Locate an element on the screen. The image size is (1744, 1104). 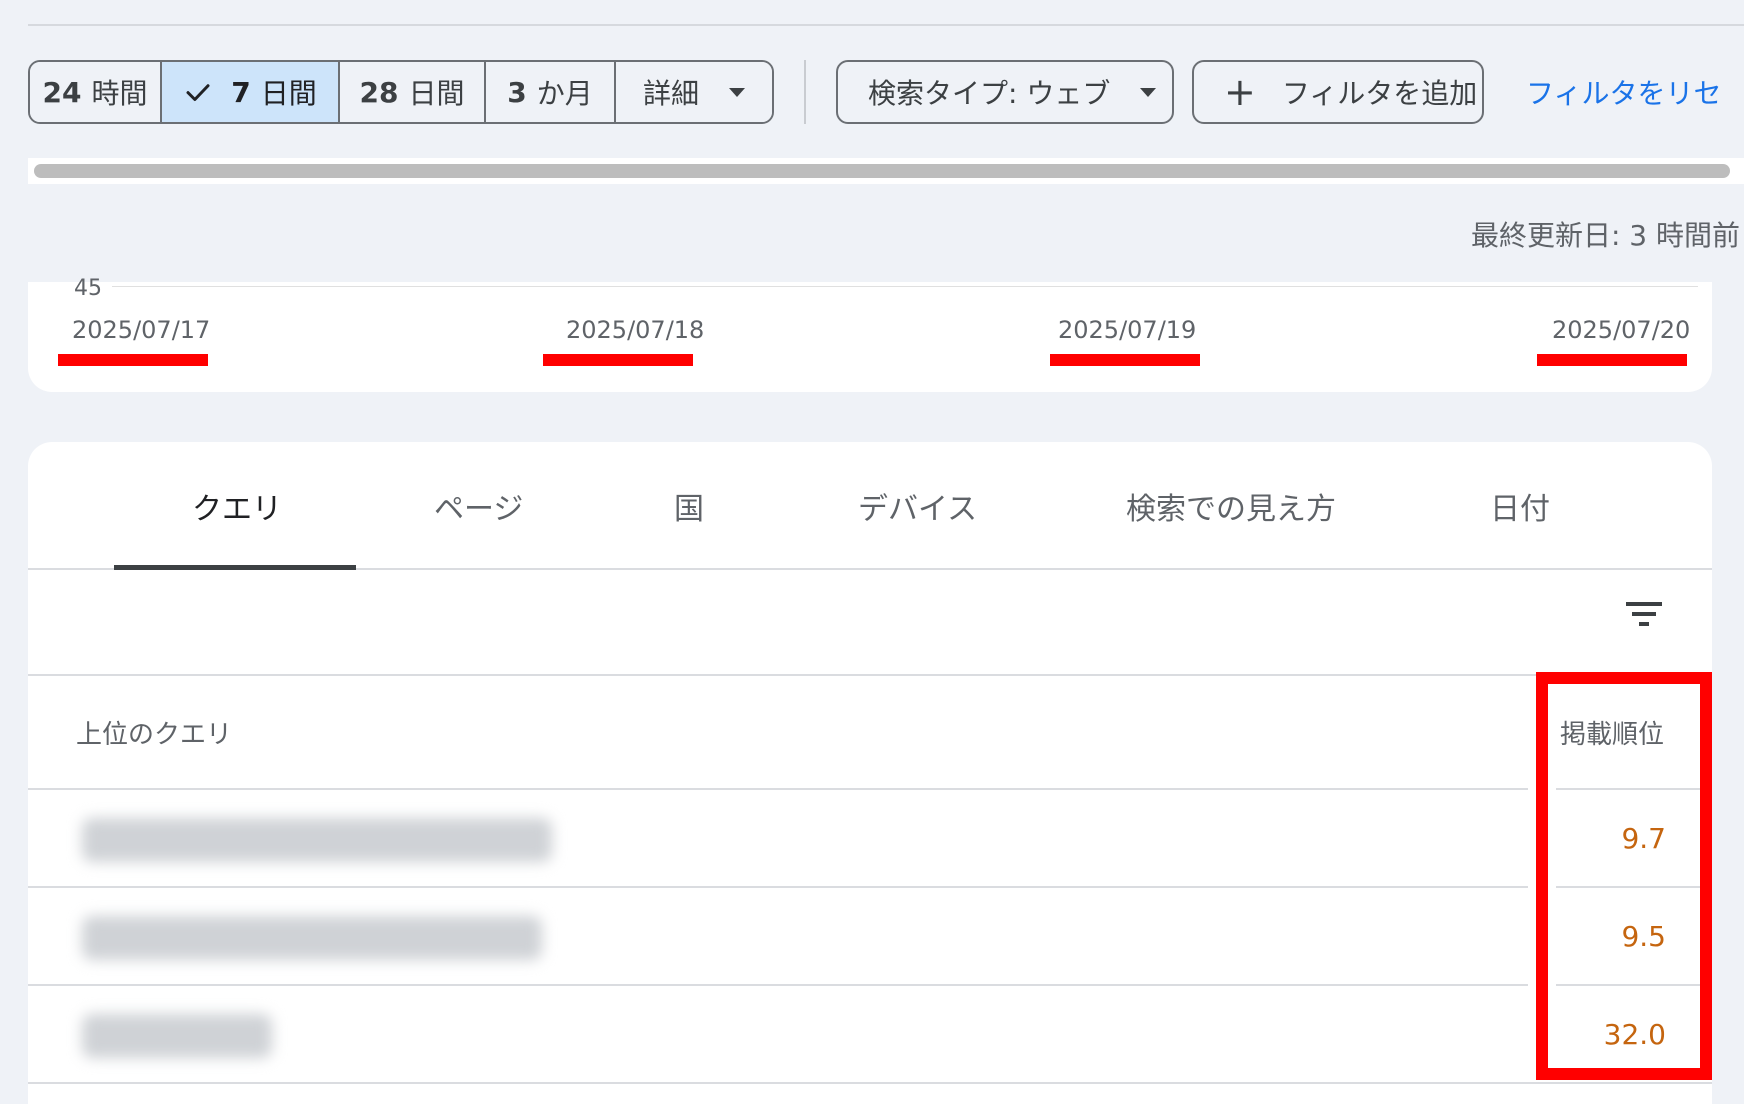
range-number: 28 is located at coordinates (379, 92).